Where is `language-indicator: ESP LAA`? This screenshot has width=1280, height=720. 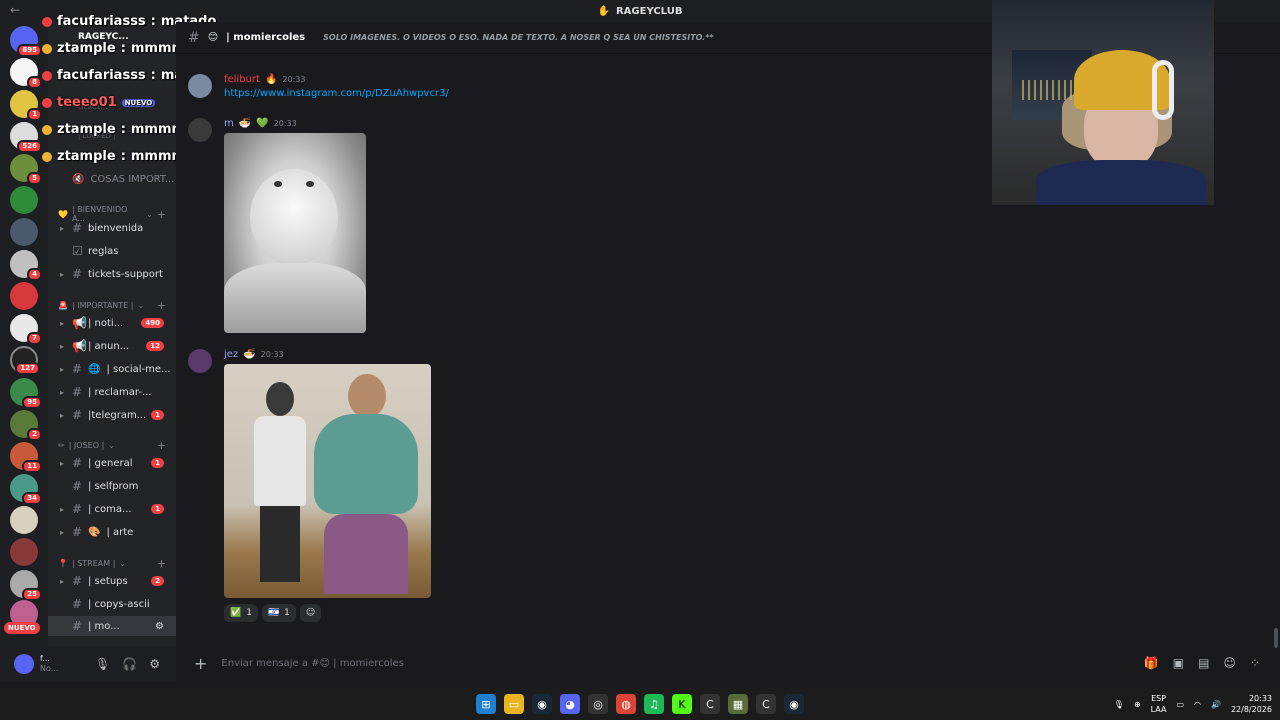 language-indicator: ESP LAA is located at coordinates (1159, 704).